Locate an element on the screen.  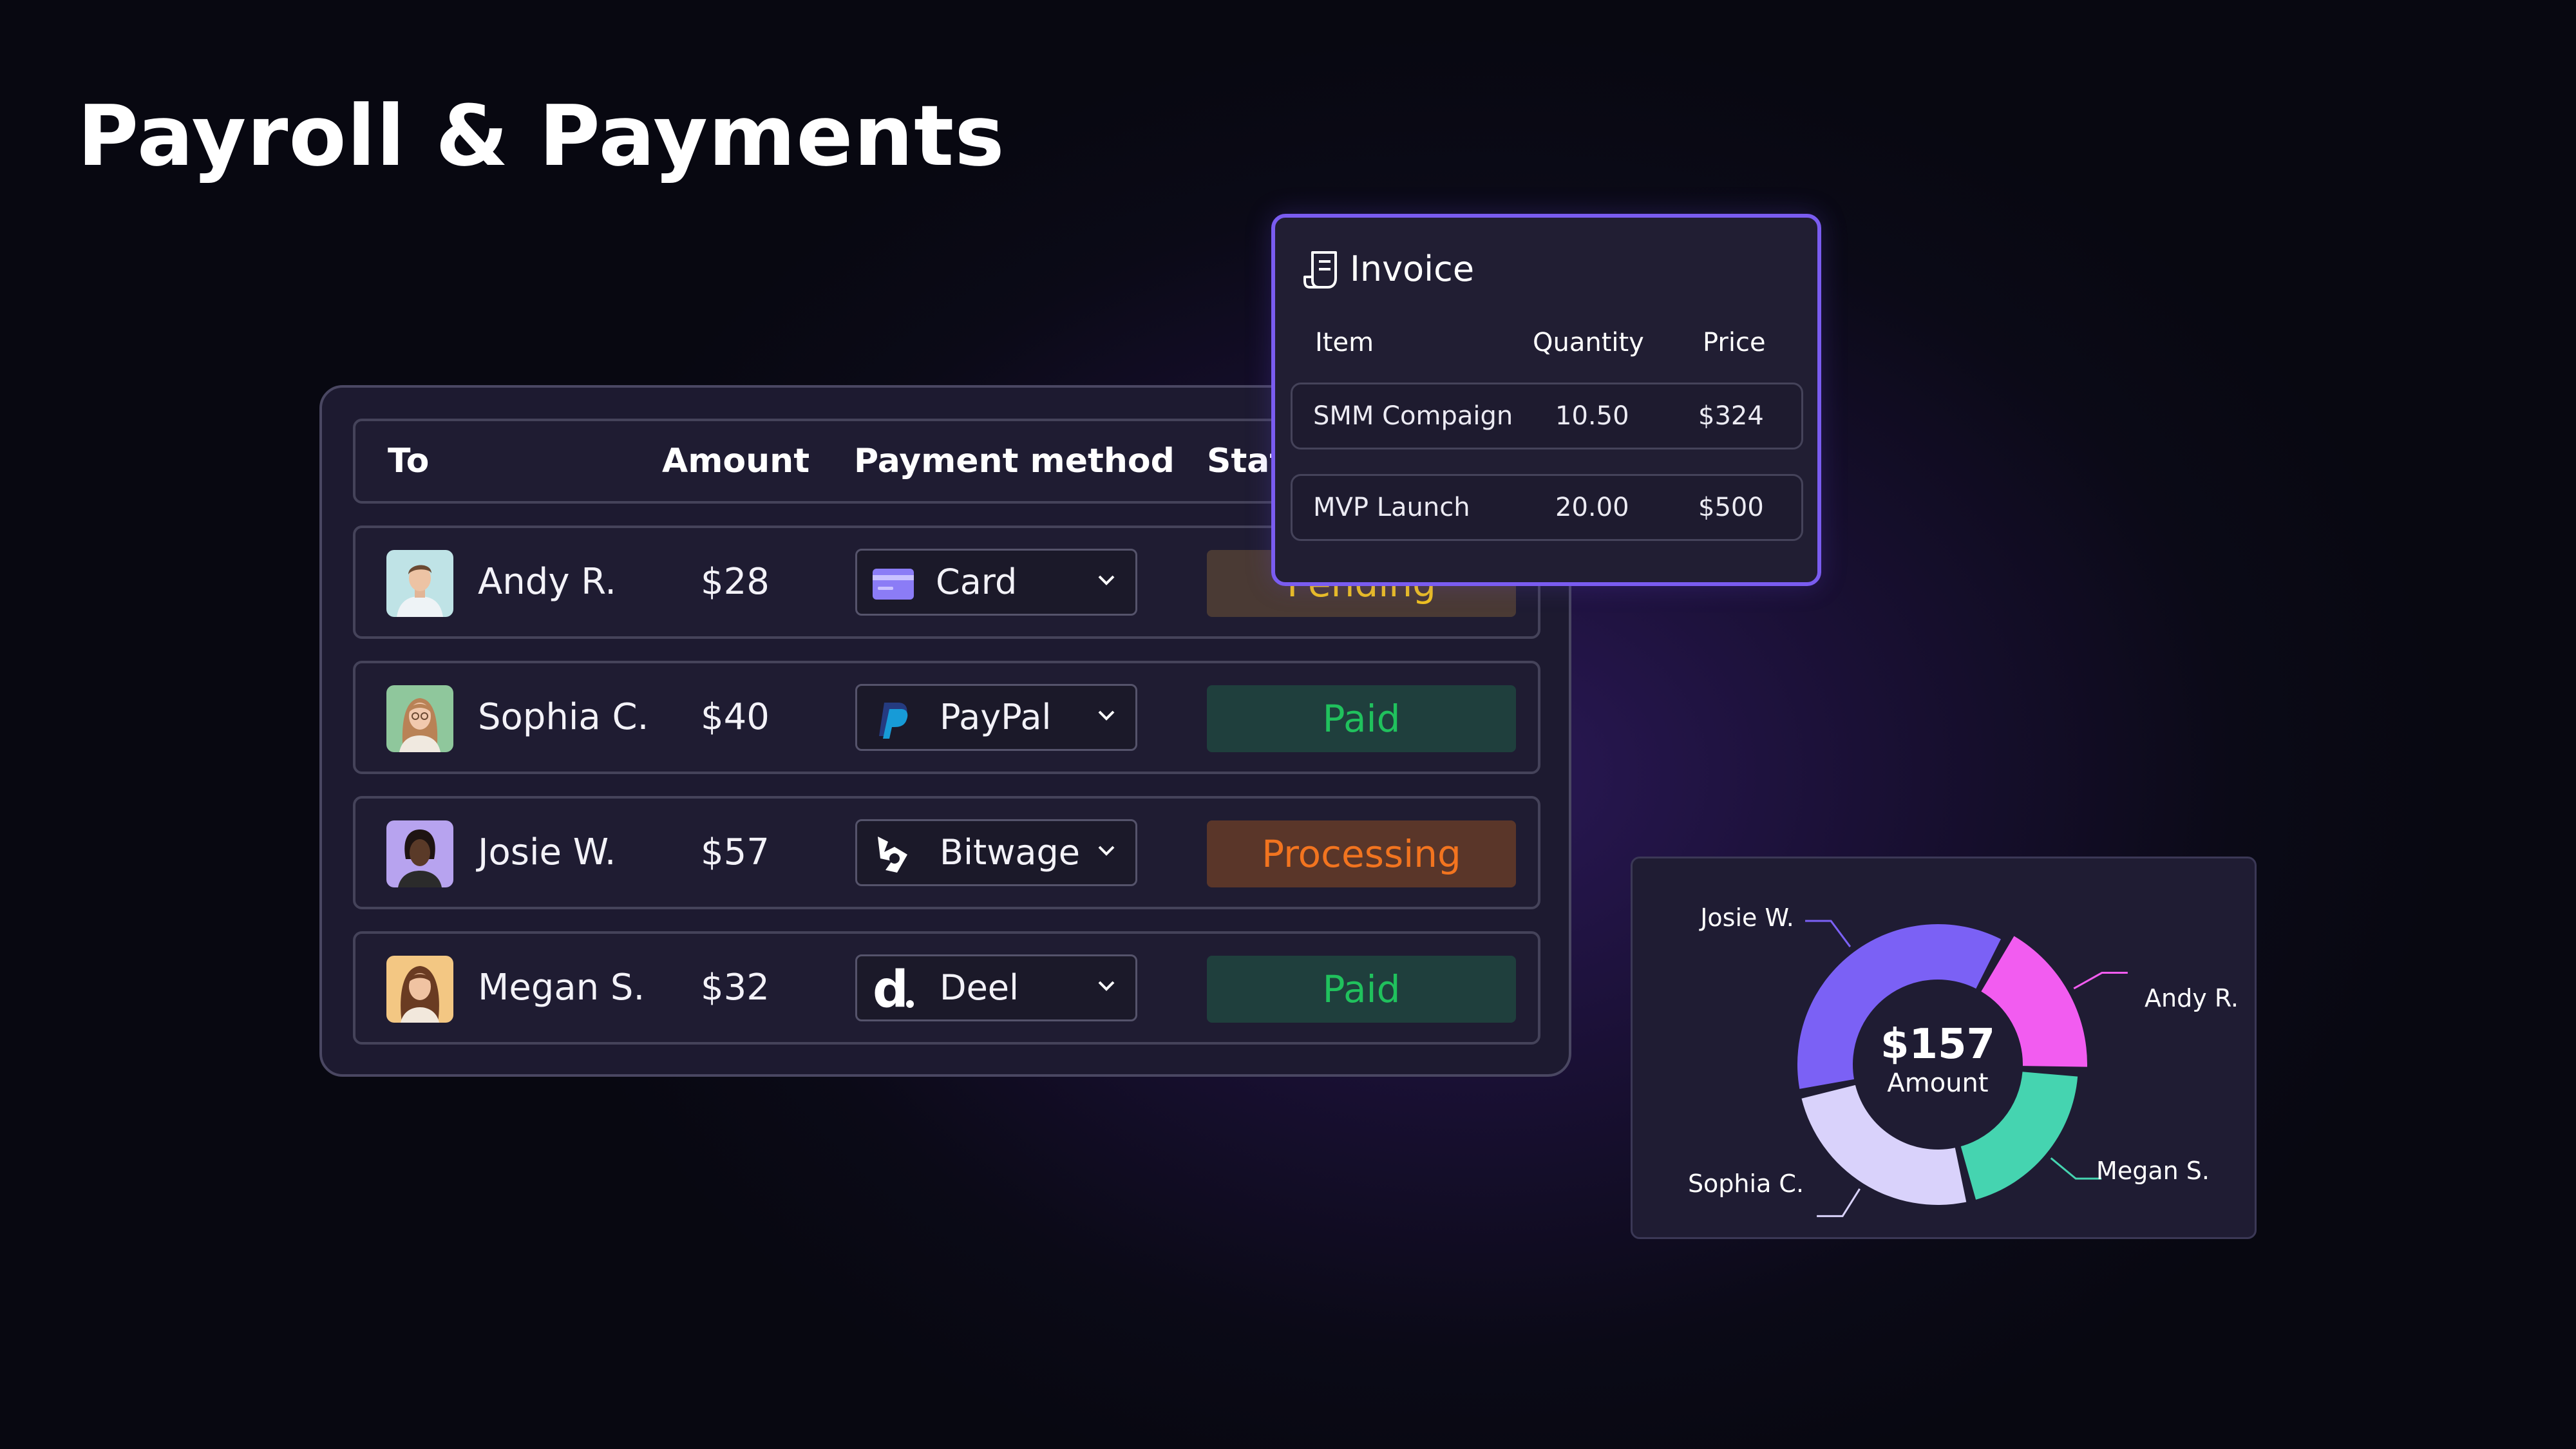
table-row: Megan S. $32 d Deel Paid is located at coordinates (946, 988).